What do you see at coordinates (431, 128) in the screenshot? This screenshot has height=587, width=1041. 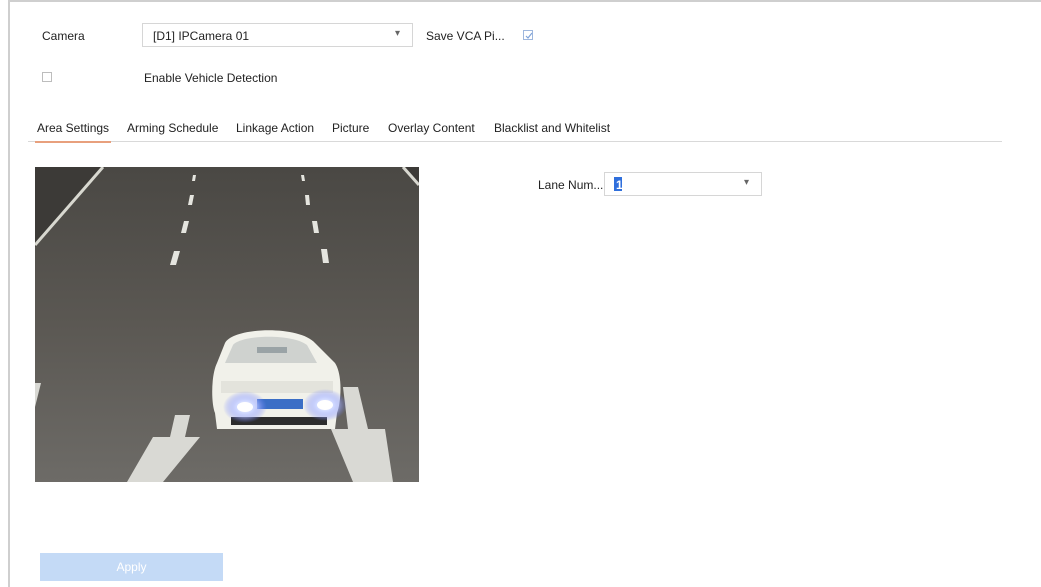 I see `tab-overlay-content: Overlay Content` at bounding box center [431, 128].